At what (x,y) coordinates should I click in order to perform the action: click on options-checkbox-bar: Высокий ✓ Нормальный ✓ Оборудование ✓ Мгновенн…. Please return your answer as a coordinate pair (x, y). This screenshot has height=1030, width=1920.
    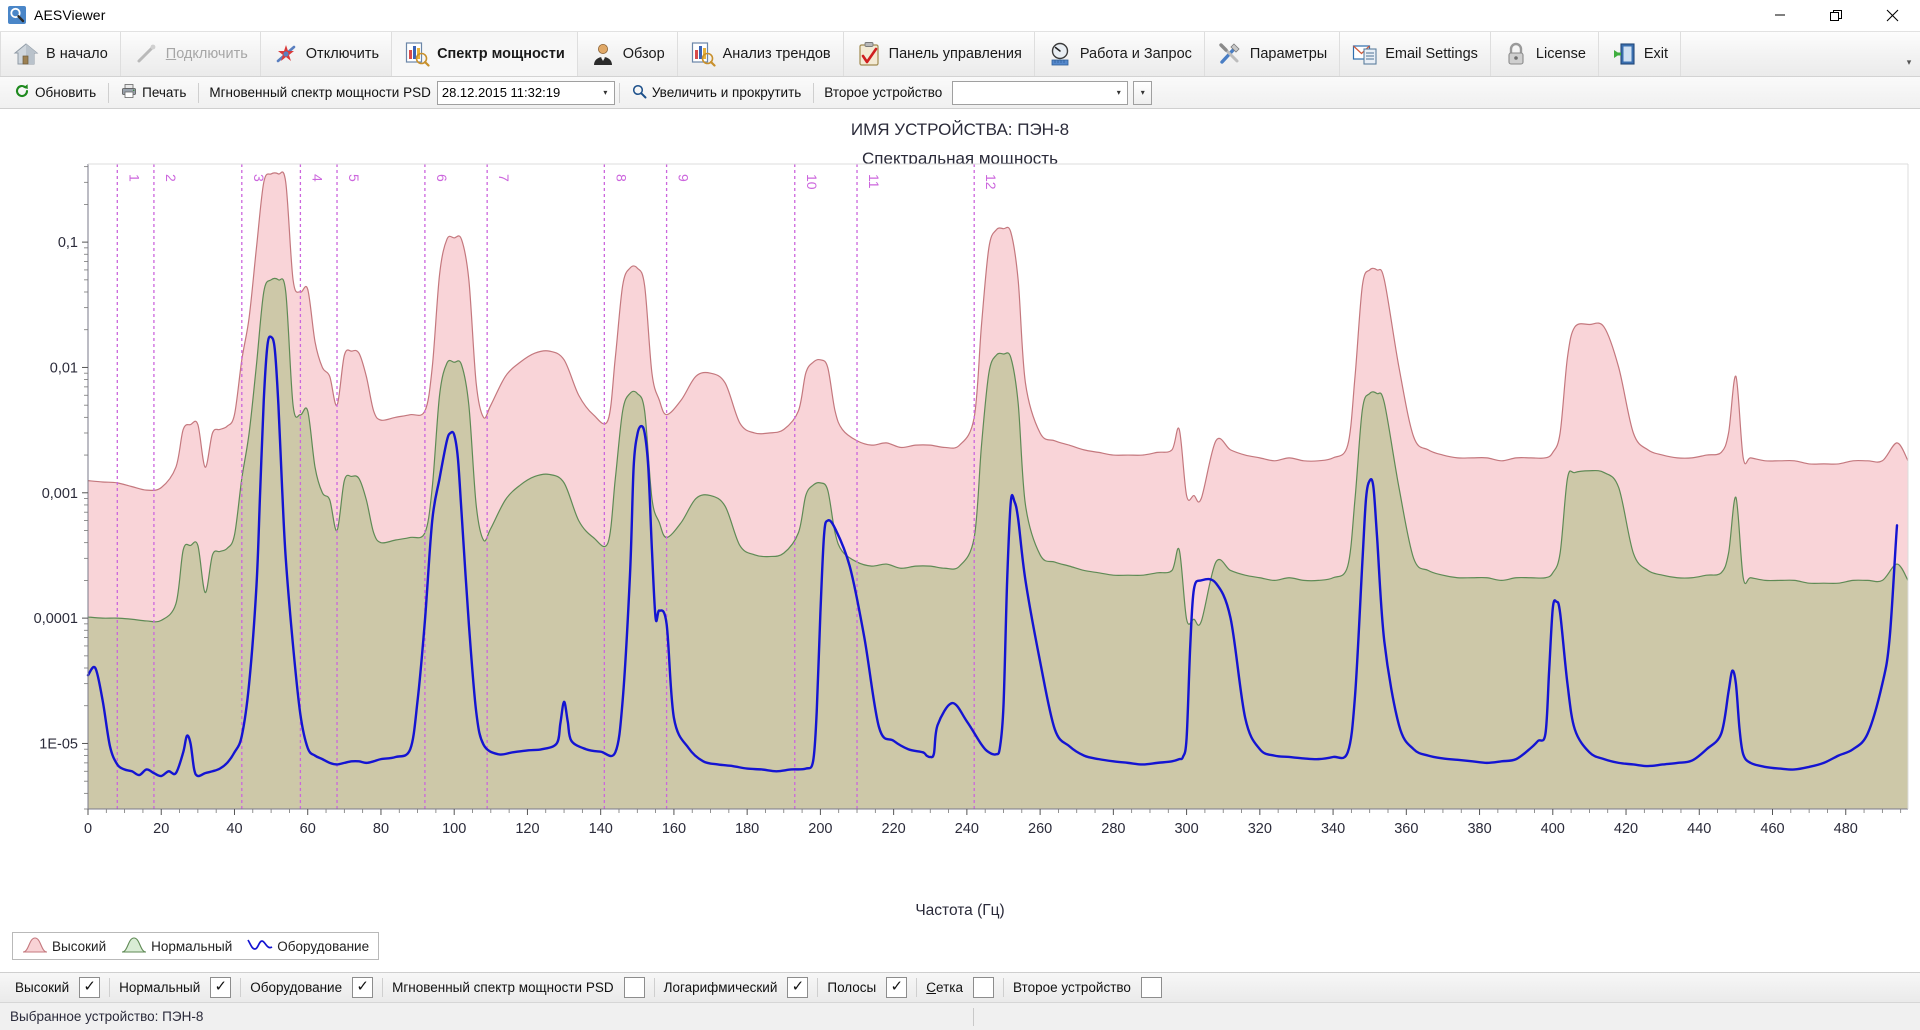
    Looking at the image, I should click on (960, 987).